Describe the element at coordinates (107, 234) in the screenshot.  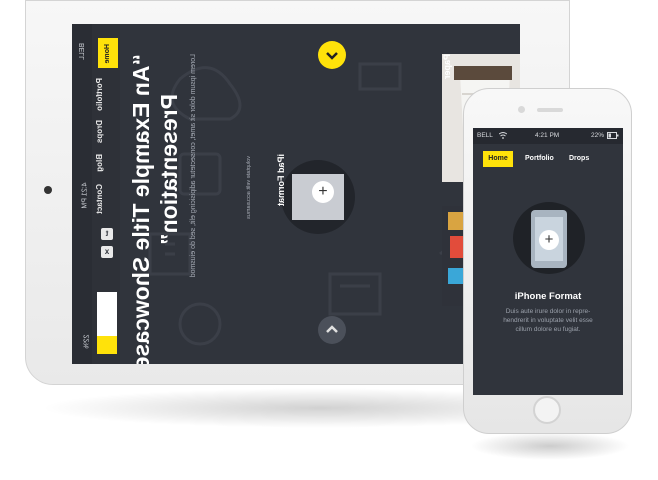
I see `twitter-icon: t` at that location.